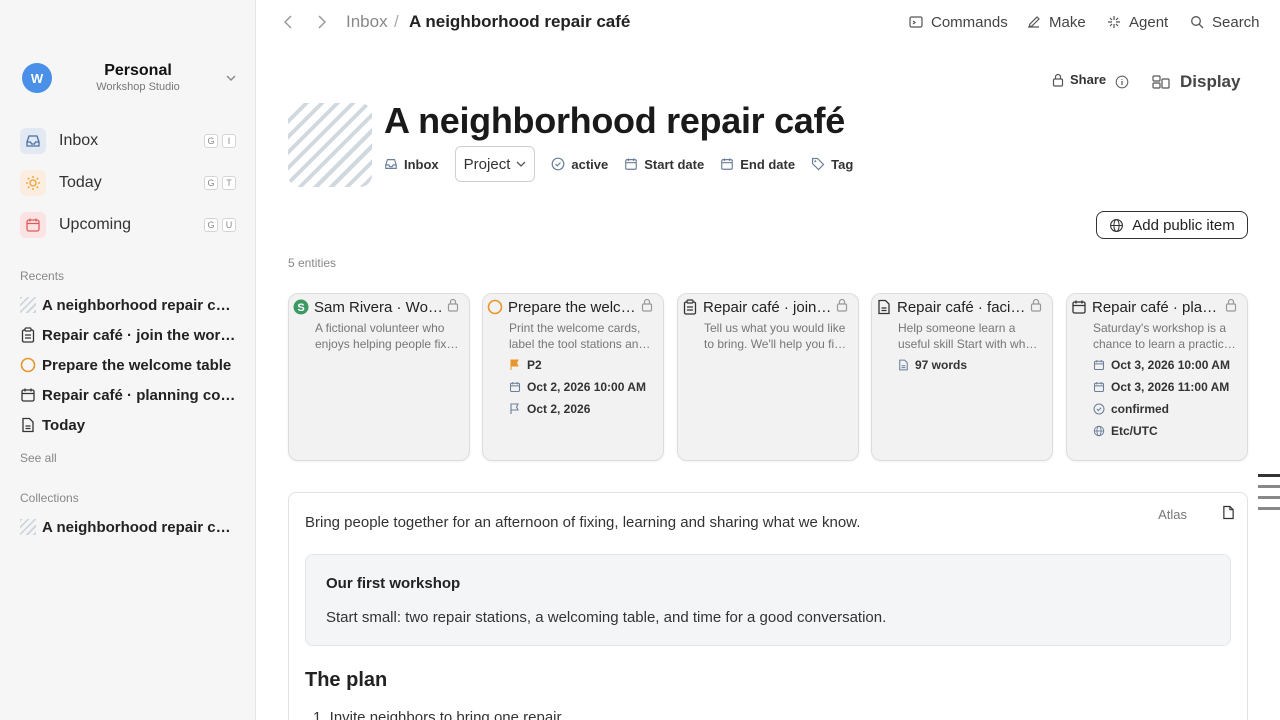 The width and height of the screenshot is (1280, 720). What do you see at coordinates (558, 164) in the screenshot?
I see `check-circle-icon` at bounding box center [558, 164].